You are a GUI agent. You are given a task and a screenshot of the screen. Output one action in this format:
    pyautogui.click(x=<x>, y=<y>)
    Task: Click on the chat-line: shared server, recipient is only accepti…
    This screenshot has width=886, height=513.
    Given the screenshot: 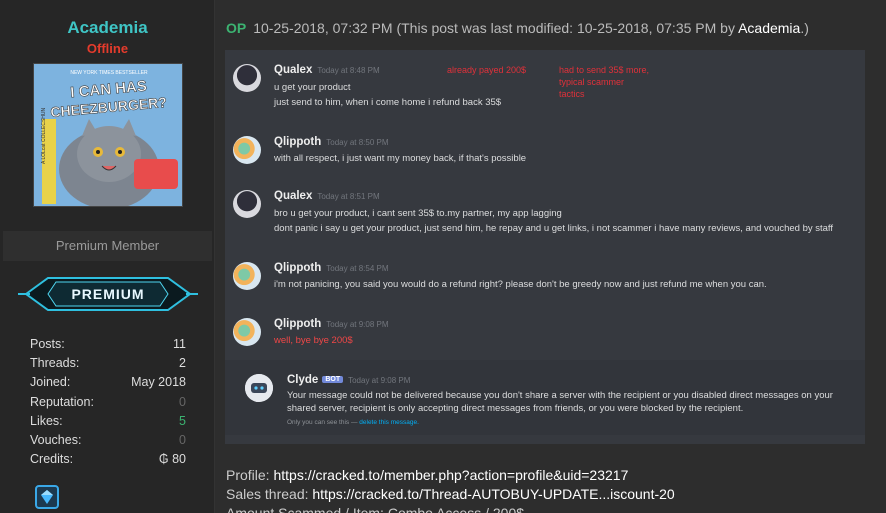 What is the action you would take?
    pyautogui.click(x=515, y=408)
    